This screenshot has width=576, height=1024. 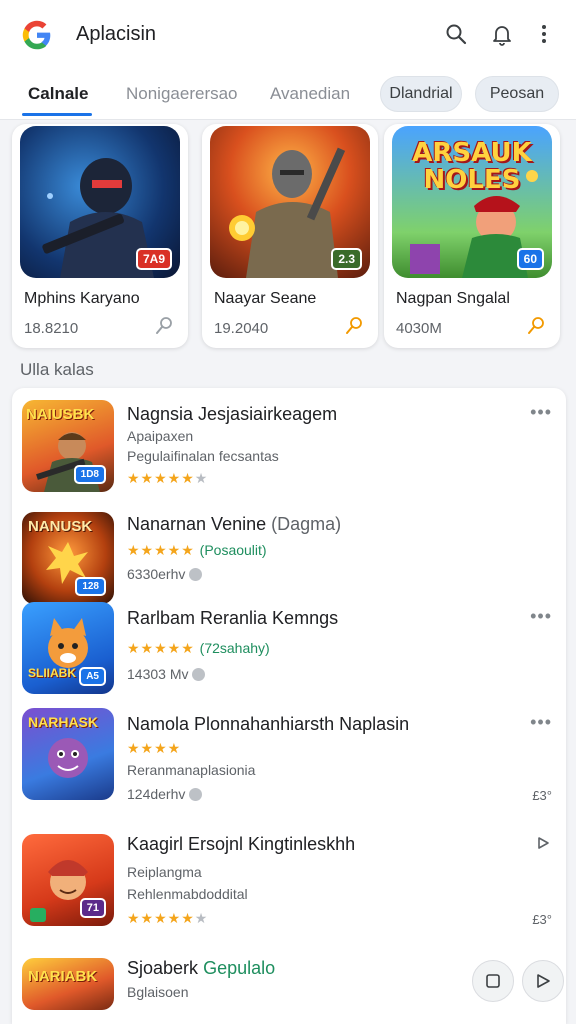 What do you see at coordinates (191, 770) in the screenshot?
I see `app-subtitle: Reranmanaplasionia` at bounding box center [191, 770].